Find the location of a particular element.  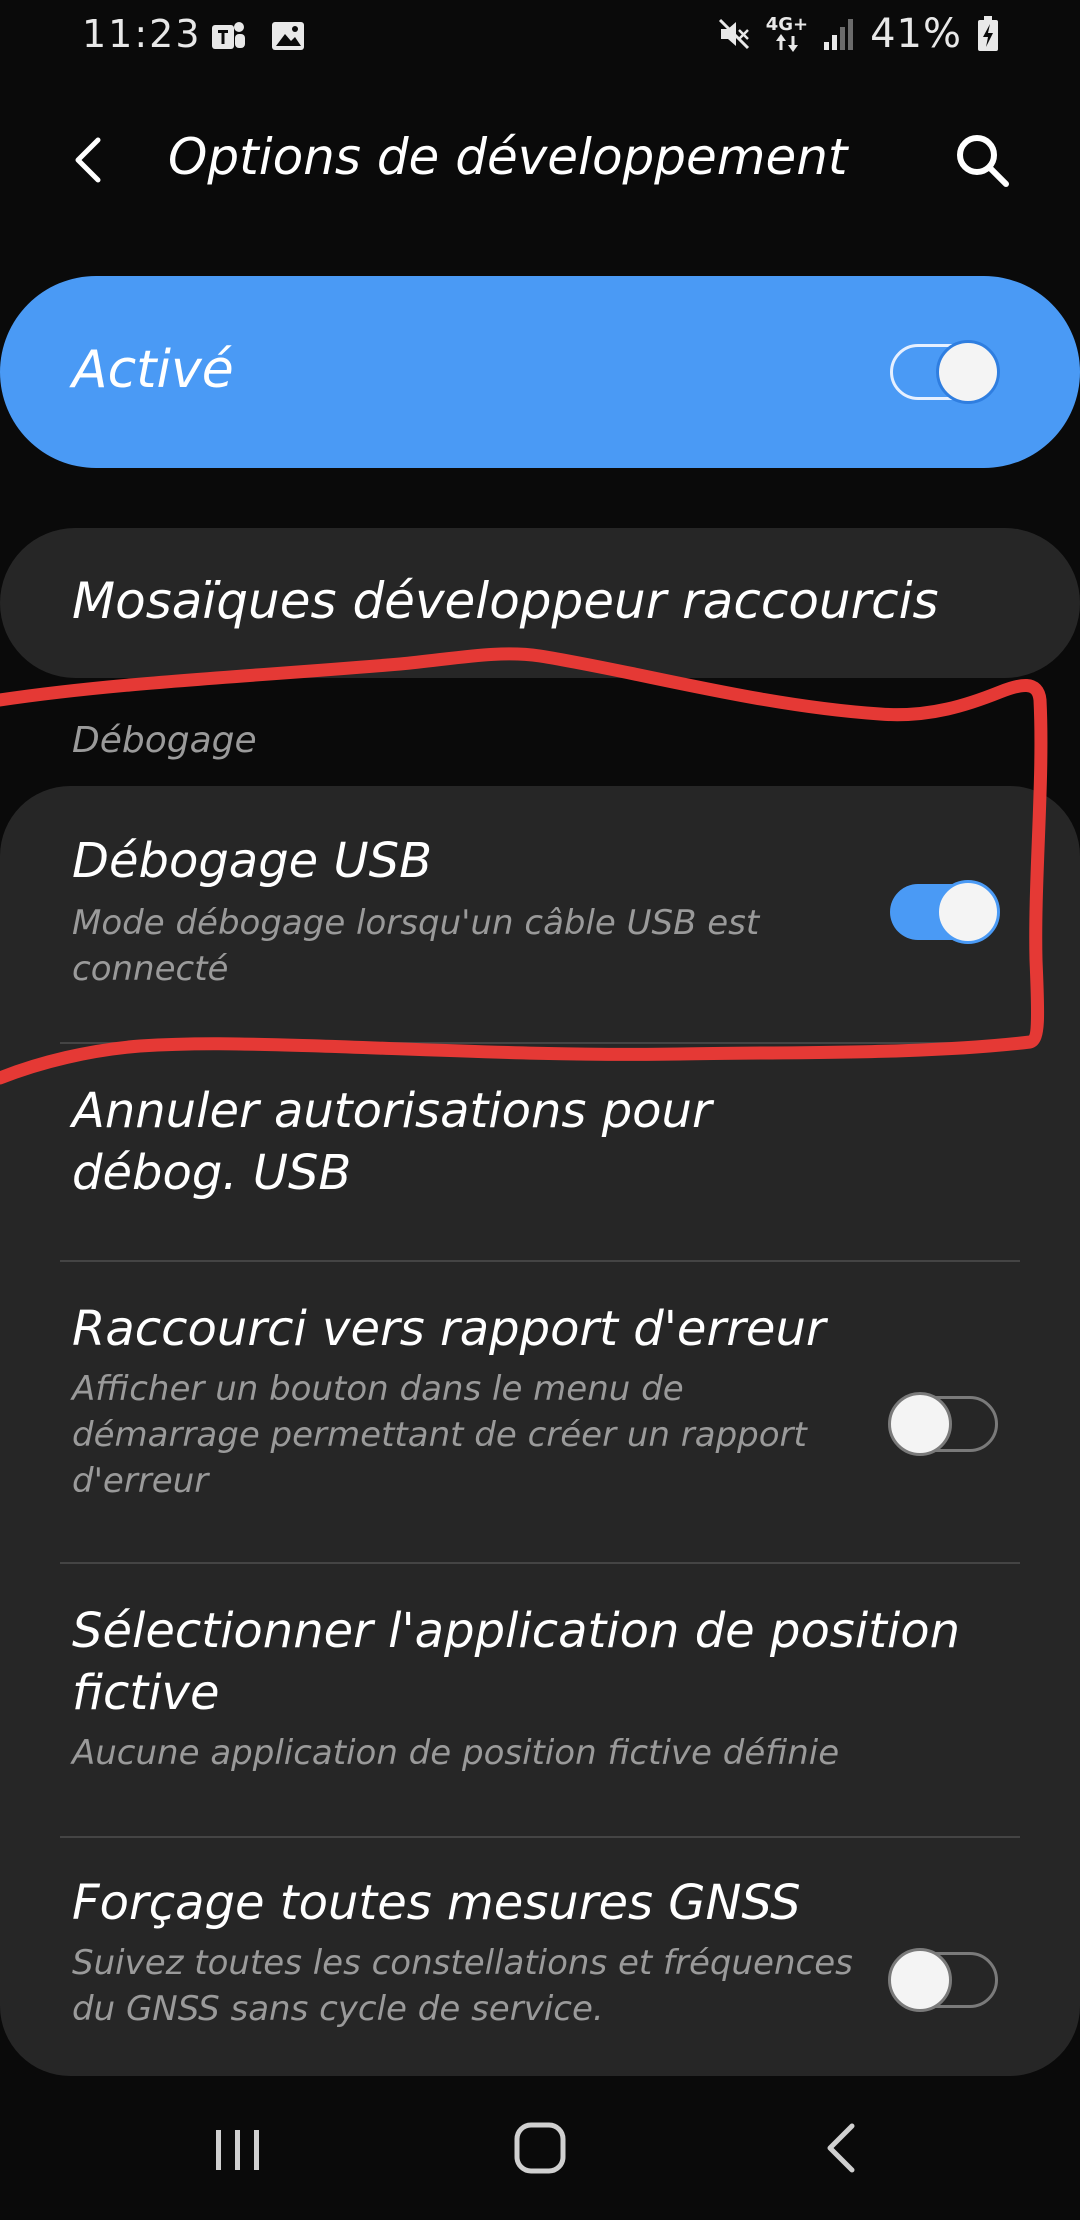

battery-charging-icon is located at coordinates (988, 33).